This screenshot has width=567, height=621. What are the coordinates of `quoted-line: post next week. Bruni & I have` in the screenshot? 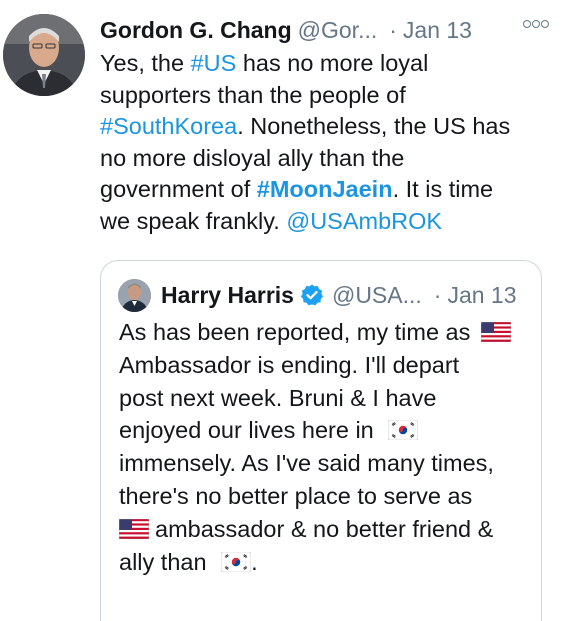 It's located at (278, 397).